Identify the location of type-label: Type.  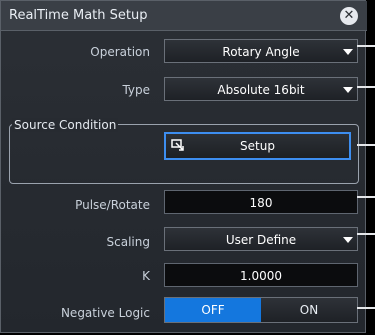
(136, 90).